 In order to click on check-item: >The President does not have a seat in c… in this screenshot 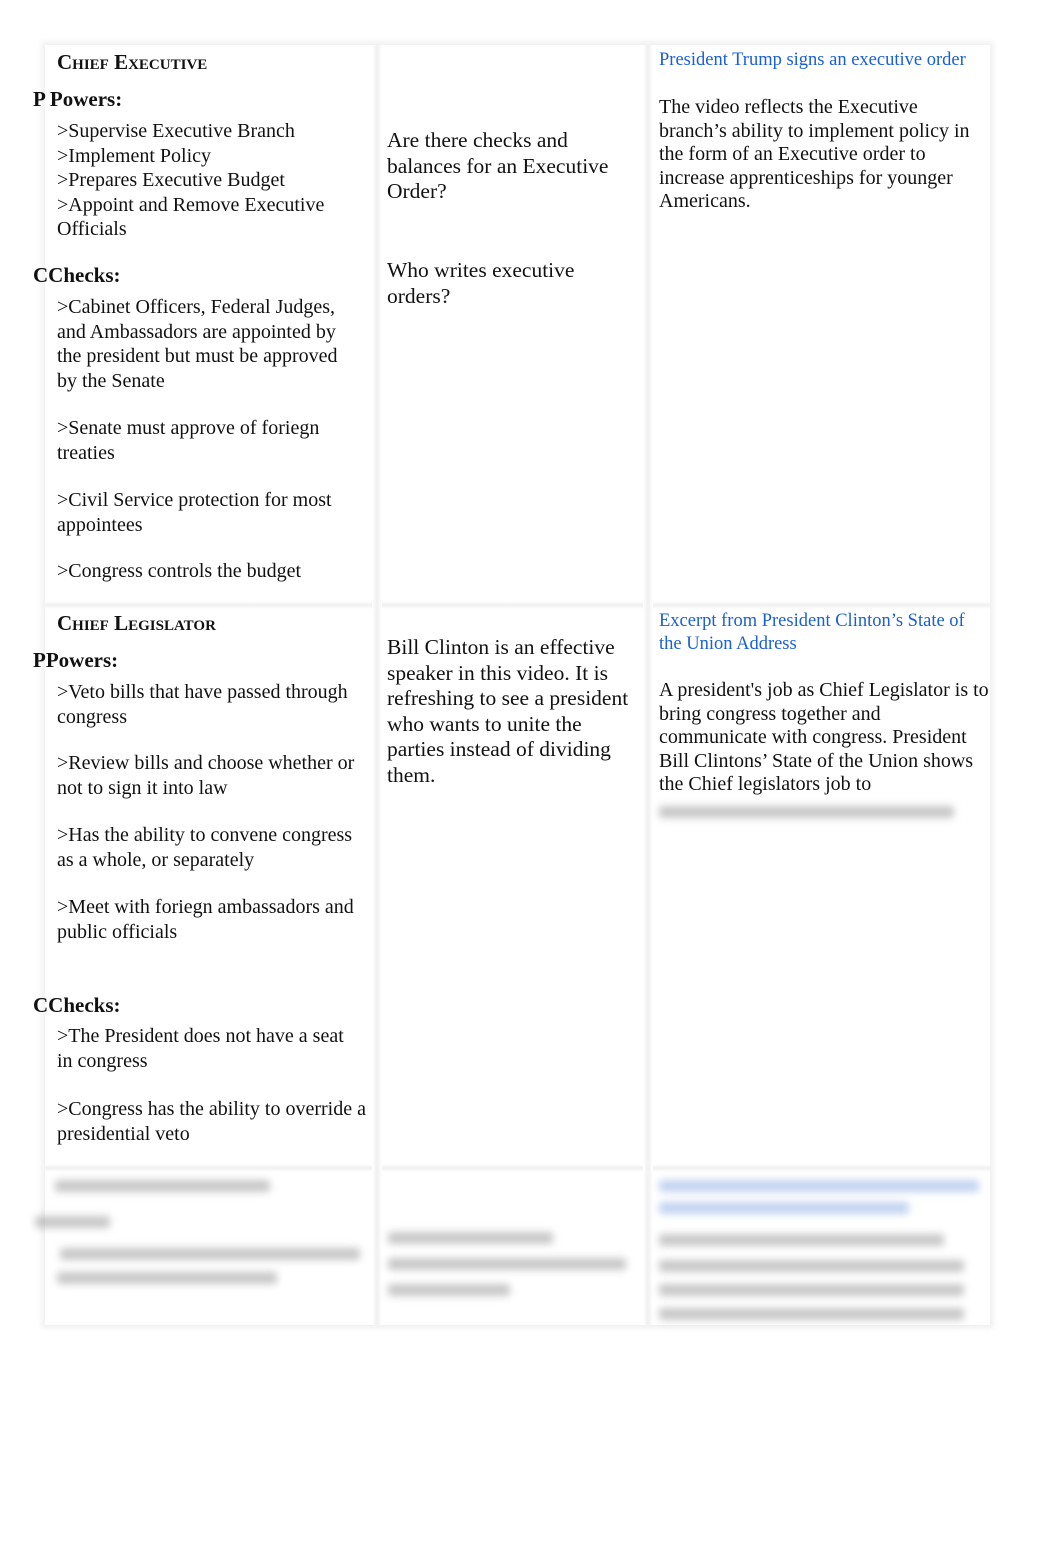, I will do `click(200, 1048)`.